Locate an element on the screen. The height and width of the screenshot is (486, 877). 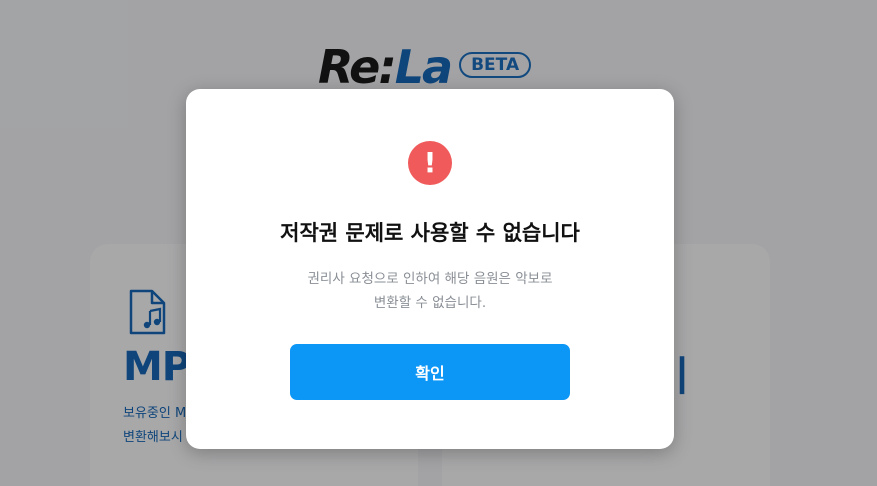
dialog-message: 권리사 요청으로 인하여 해당 음원은 악보로 변환할 수 없습니다. is located at coordinates (430, 291).